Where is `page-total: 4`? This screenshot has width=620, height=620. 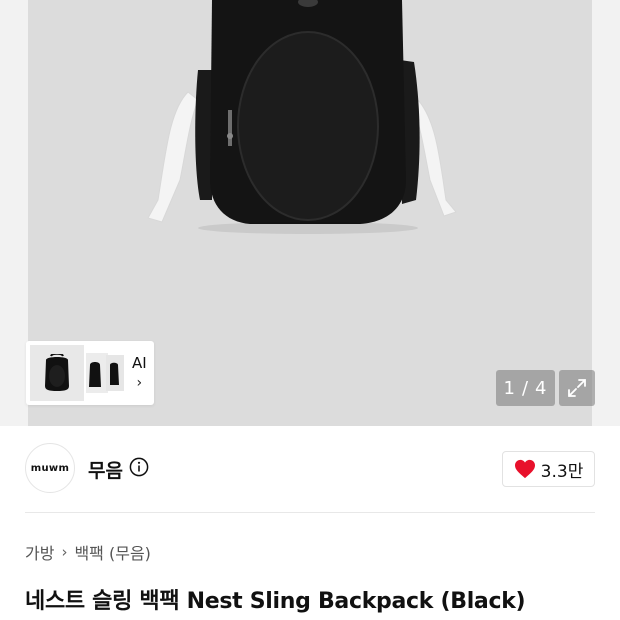
page-total: 4 is located at coordinates (541, 388).